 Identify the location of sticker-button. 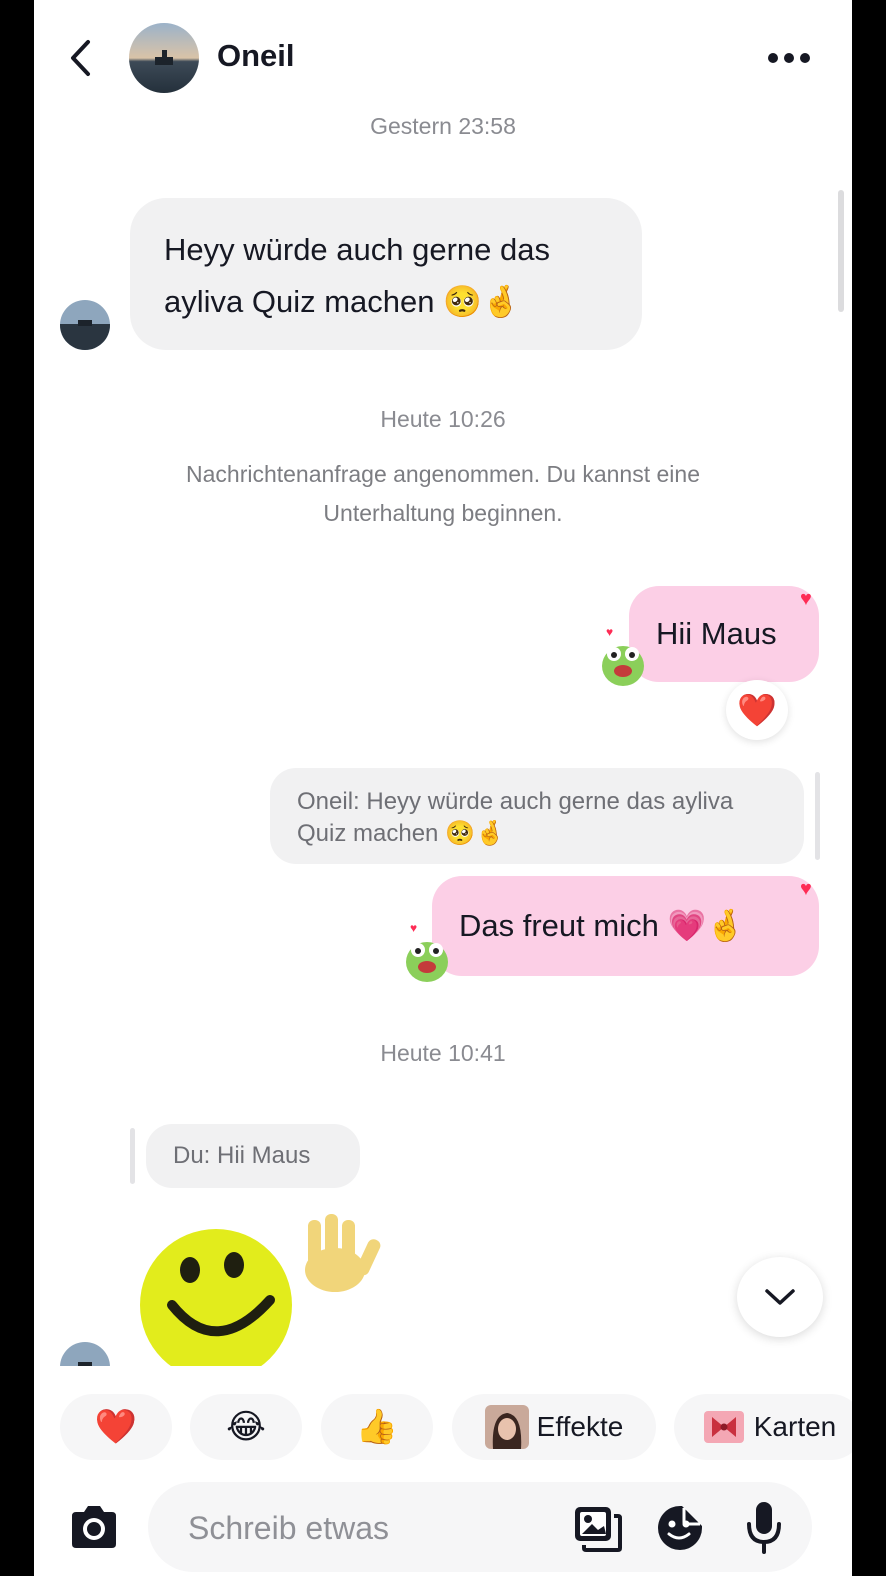
(680, 1528).